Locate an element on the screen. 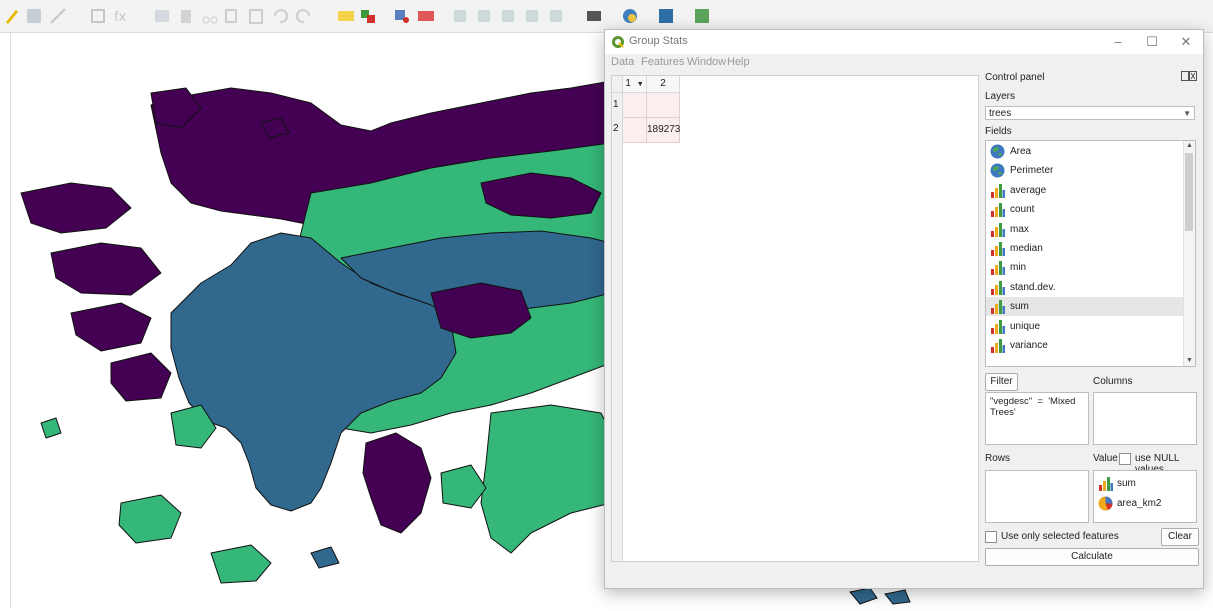  menu-window: Window is located at coordinates (706, 62).